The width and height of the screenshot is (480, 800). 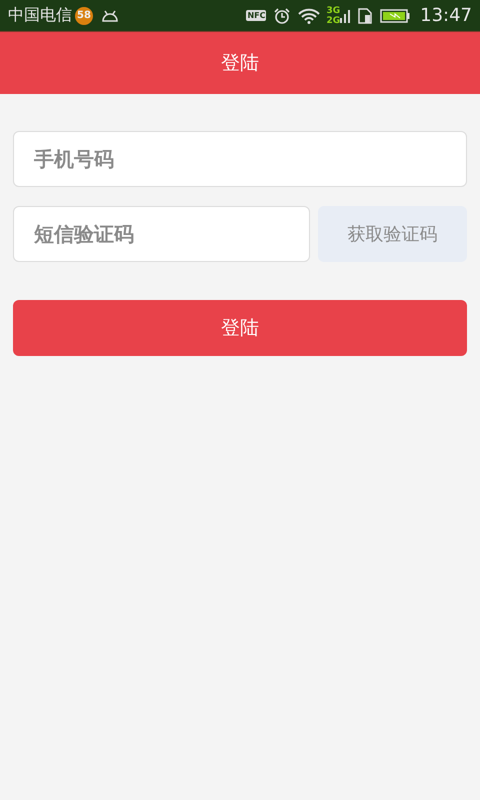 I want to click on wifi-icon, so click(x=309, y=16).